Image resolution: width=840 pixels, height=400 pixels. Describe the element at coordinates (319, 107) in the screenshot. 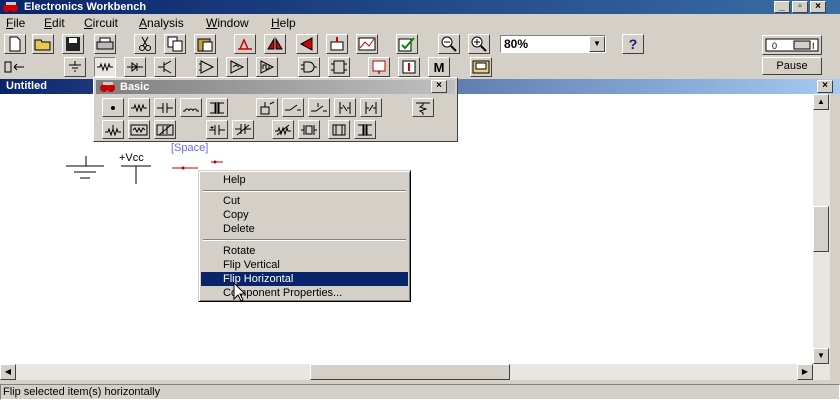

I see `time-delay-switch-part` at that location.